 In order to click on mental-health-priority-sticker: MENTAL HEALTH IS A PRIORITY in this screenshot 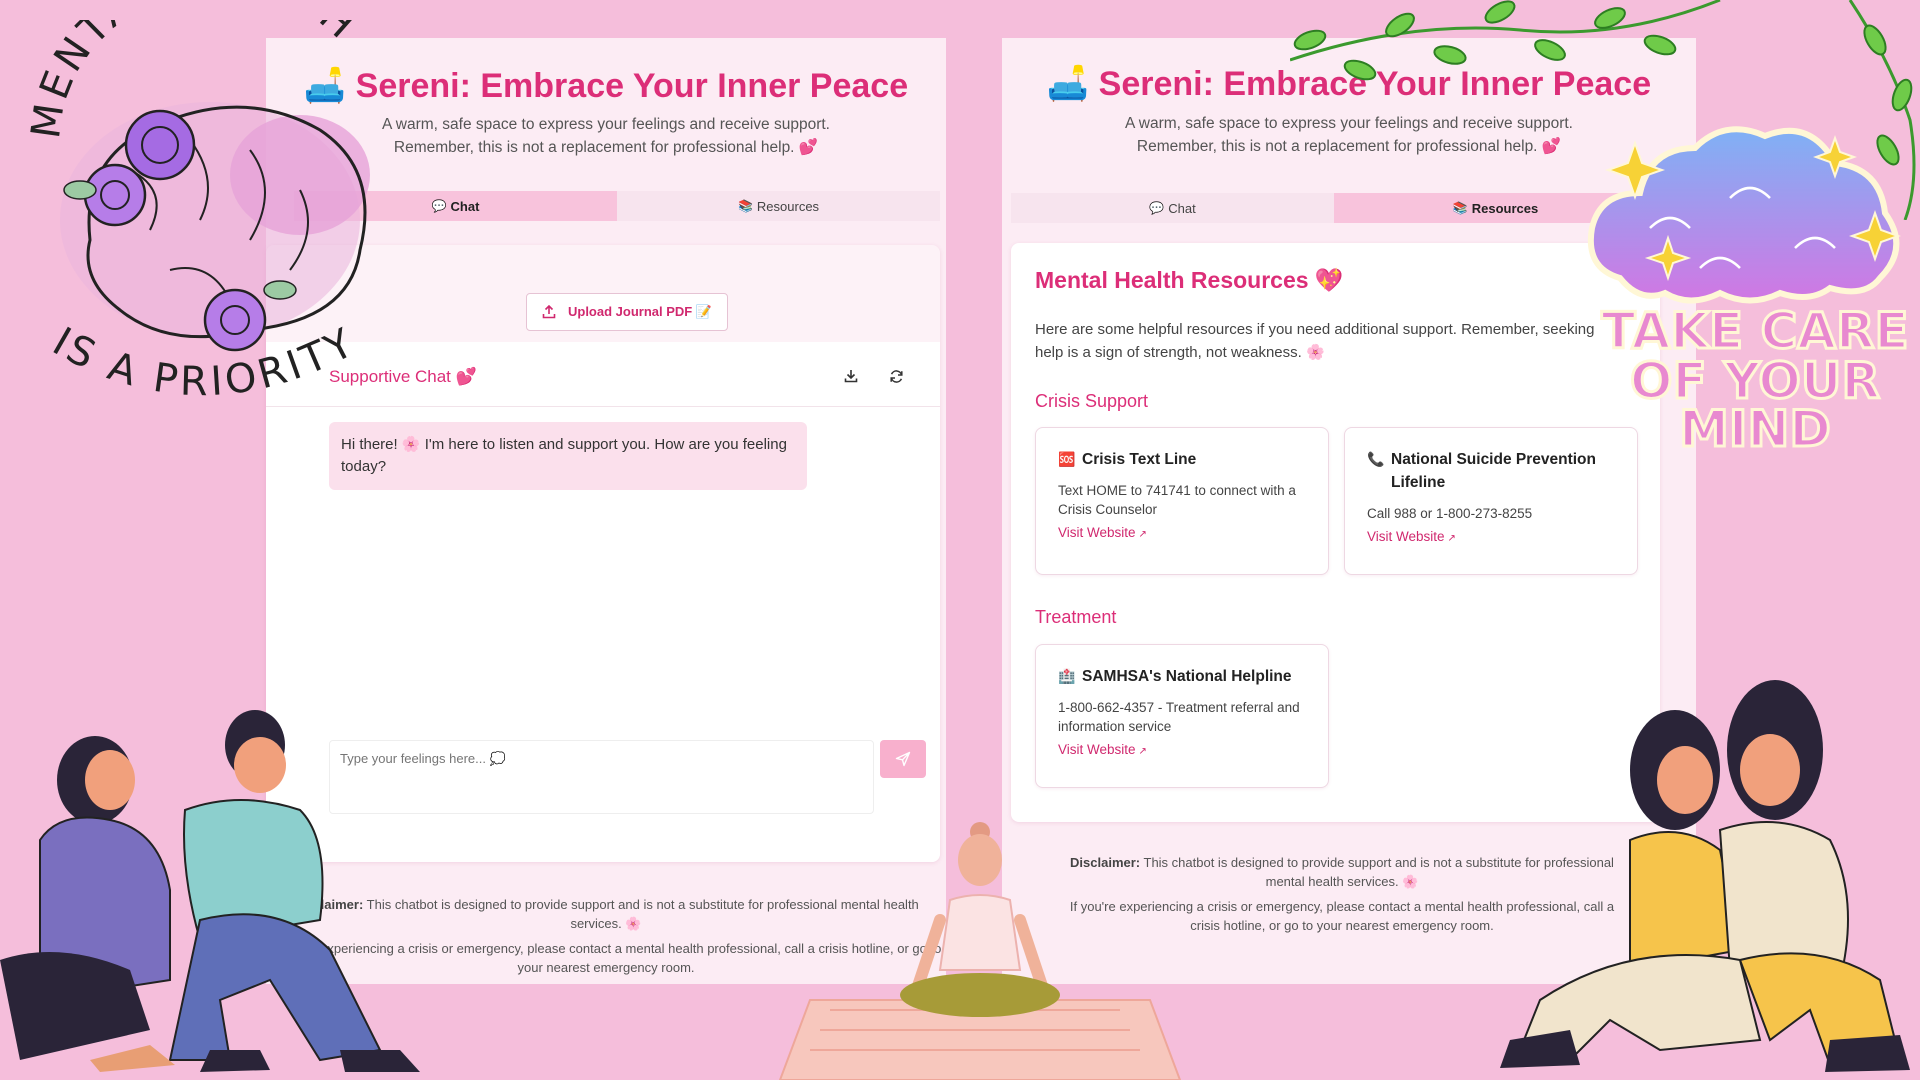, I will do `click(196, 212)`.